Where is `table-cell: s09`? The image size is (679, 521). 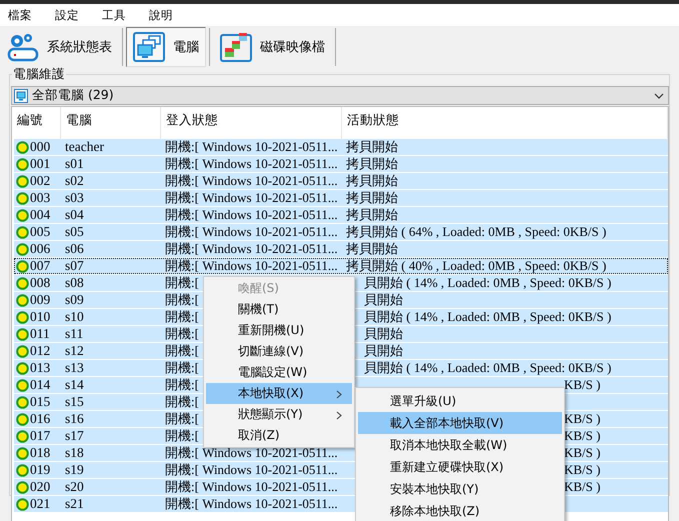
table-cell: s09 is located at coordinates (74, 300).